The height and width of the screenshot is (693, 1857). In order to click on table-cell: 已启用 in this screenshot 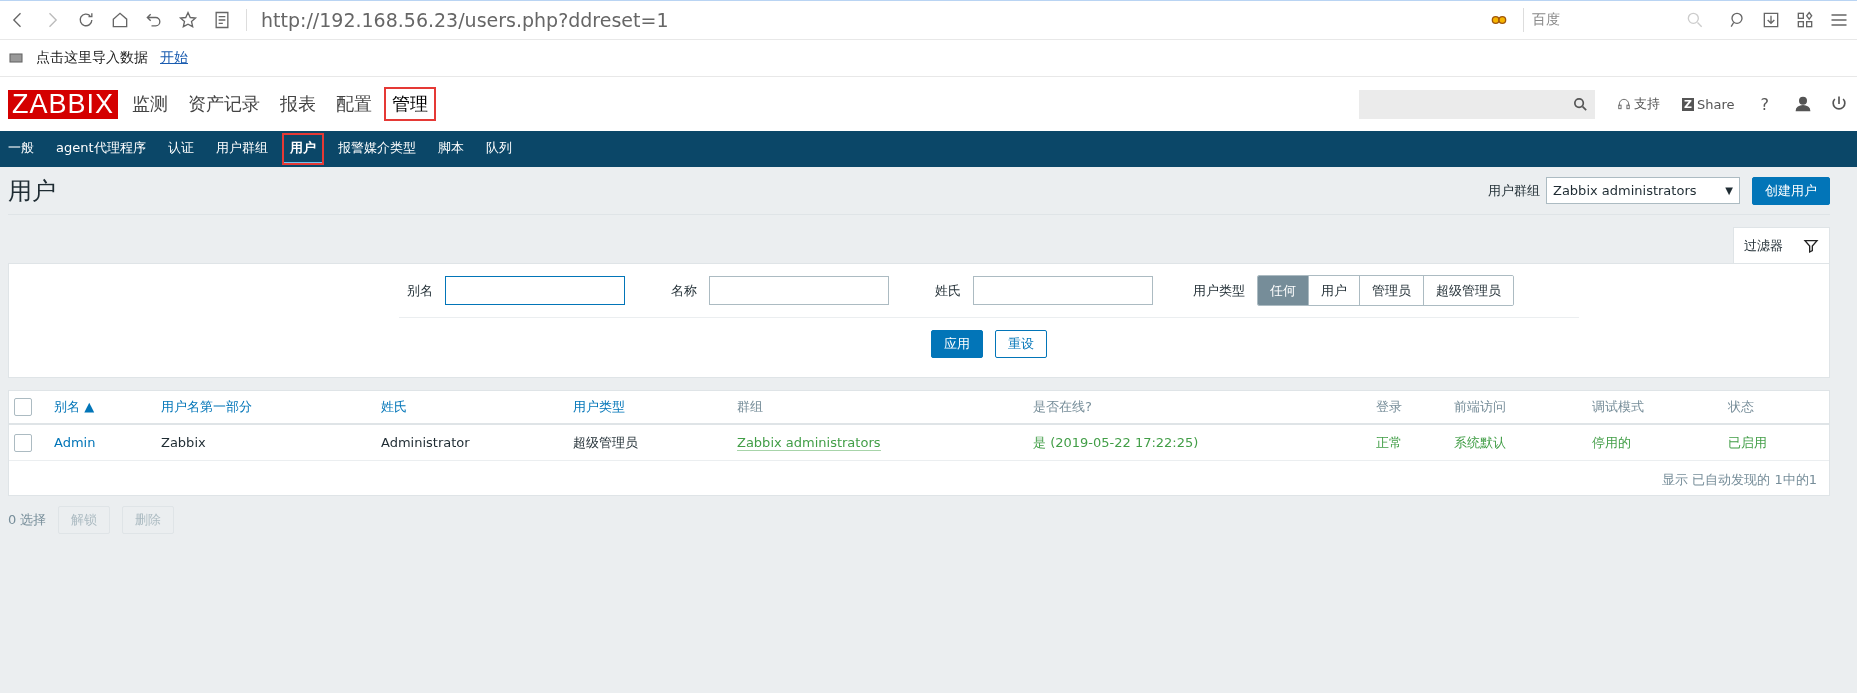, I will do `click(1747, 442)`.